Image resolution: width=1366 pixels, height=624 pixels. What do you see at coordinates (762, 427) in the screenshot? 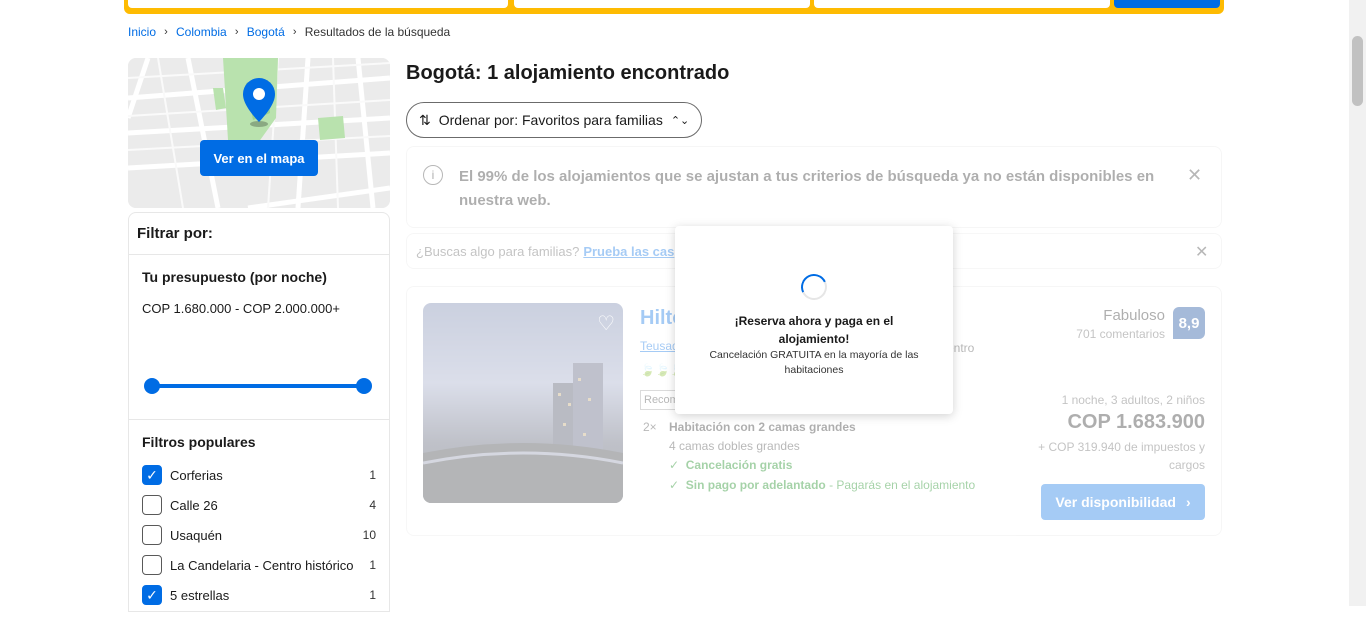
I see `room-name: Habitación con 2 camas grandes` at bounding box center [762, 427].